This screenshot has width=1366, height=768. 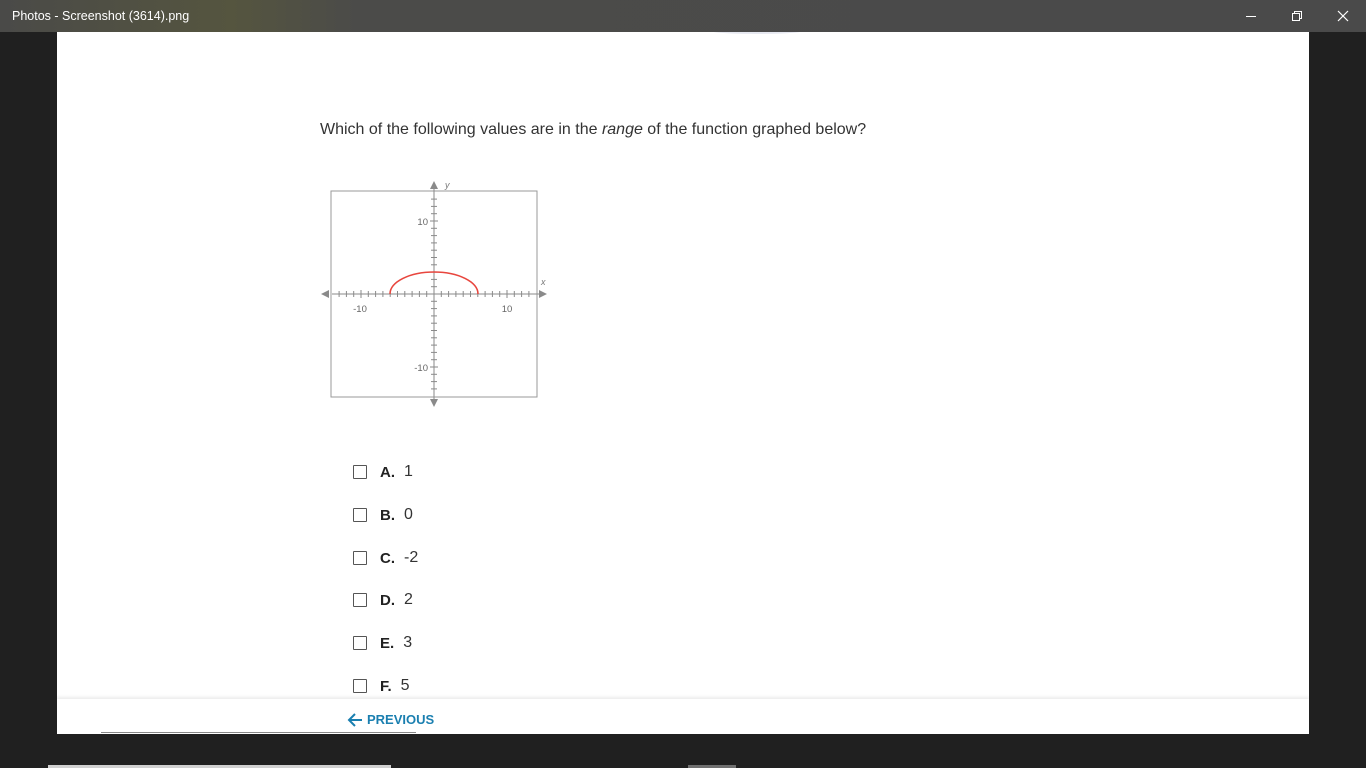 What do you see at coordinates (354, 719) in the screenshot?
I see `arrow-left-icon` at bounding box center [354, 719].